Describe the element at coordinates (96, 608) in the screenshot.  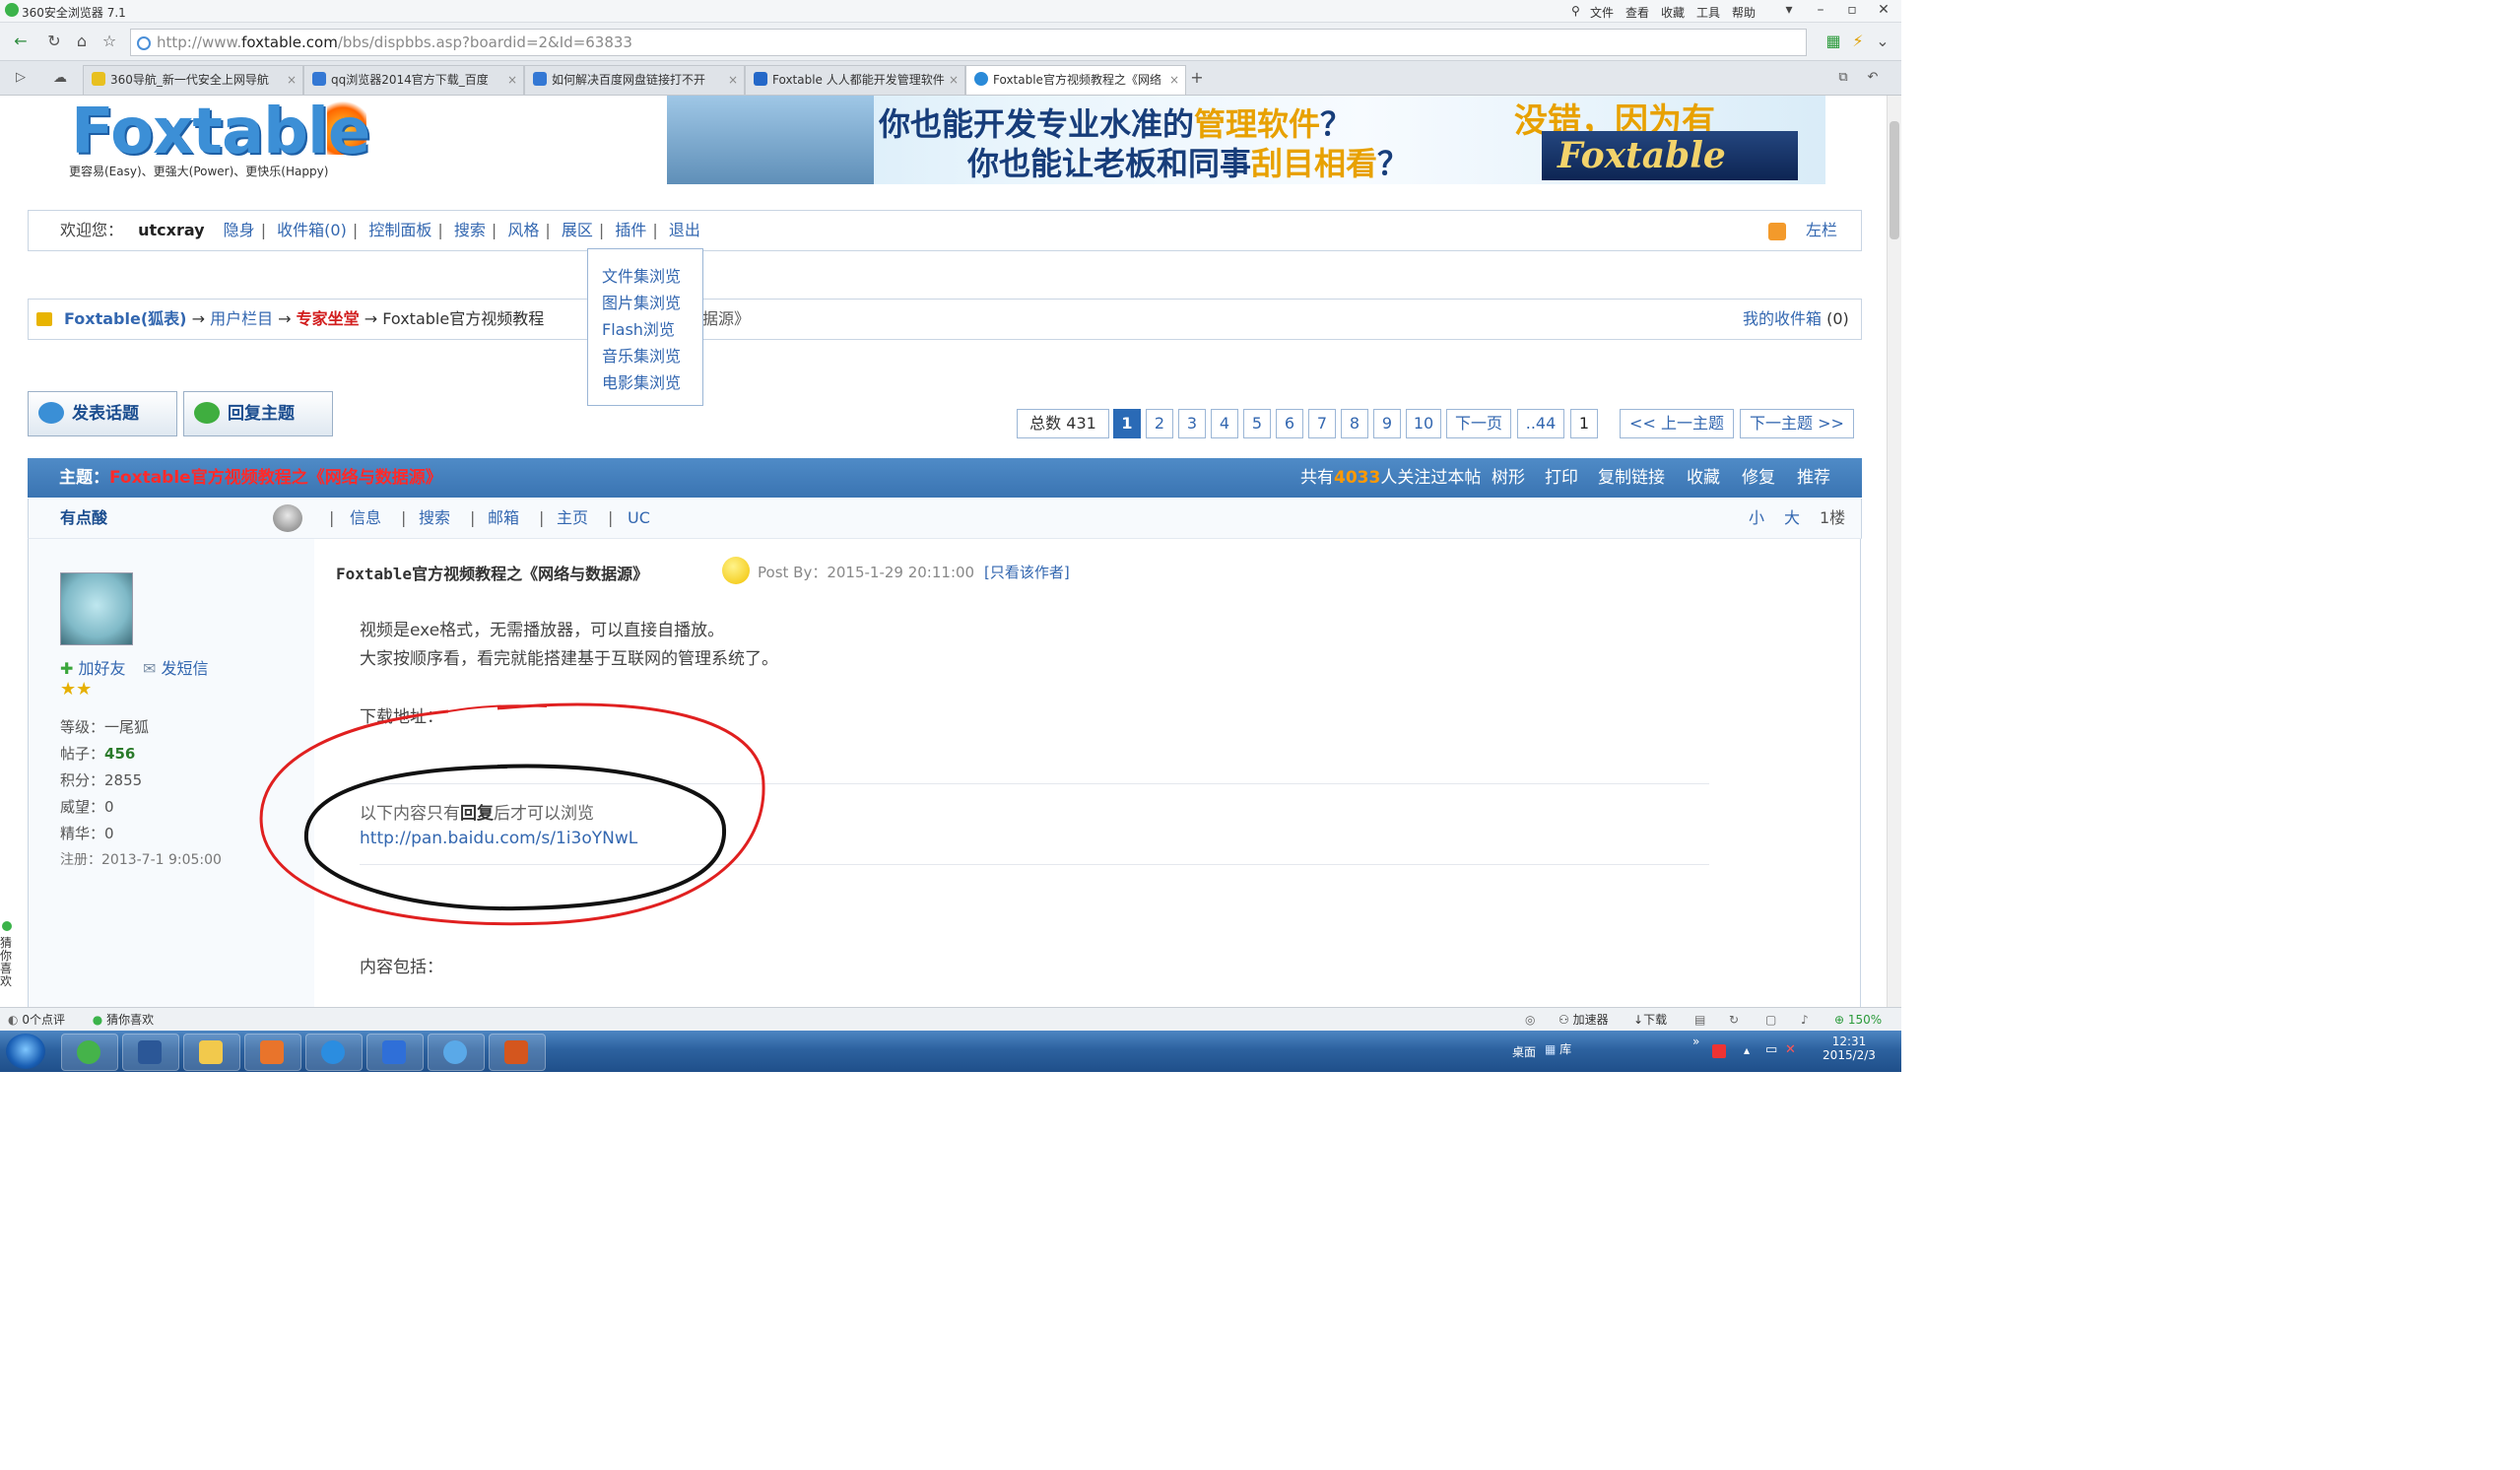
I see `author-avatar` at that location.